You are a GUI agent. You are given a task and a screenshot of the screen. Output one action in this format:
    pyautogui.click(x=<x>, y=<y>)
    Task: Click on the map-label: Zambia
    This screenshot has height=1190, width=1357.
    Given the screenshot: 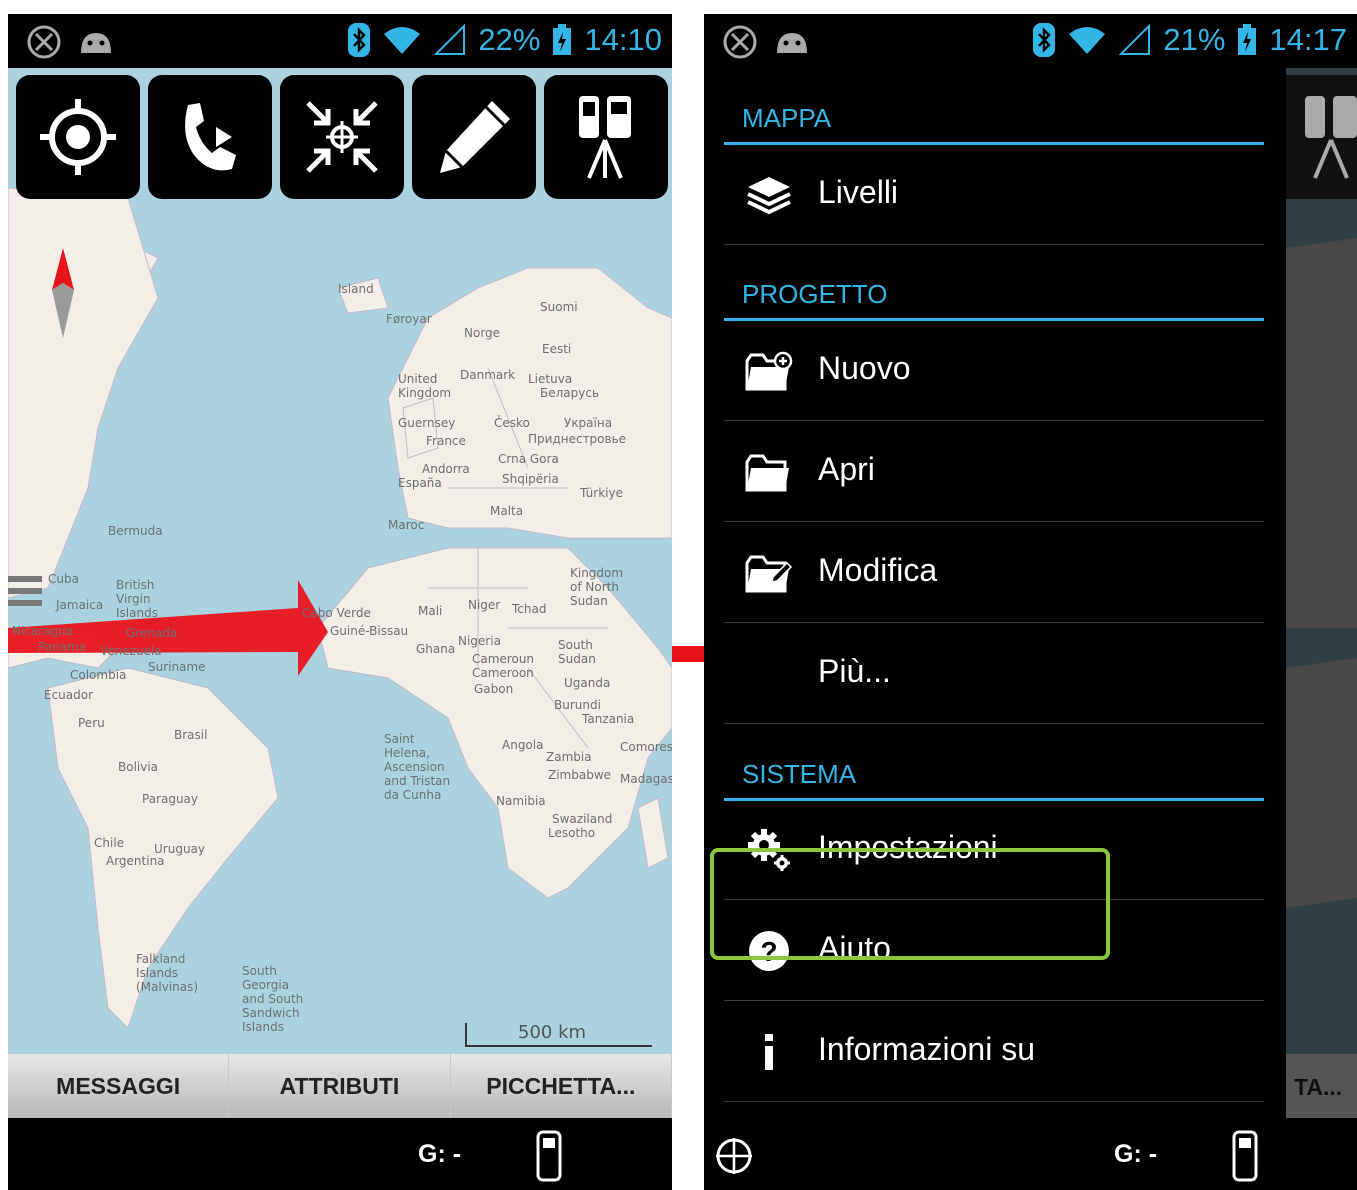 What is the action you would take?
    pyautogui.click(x=569, y=757)
    